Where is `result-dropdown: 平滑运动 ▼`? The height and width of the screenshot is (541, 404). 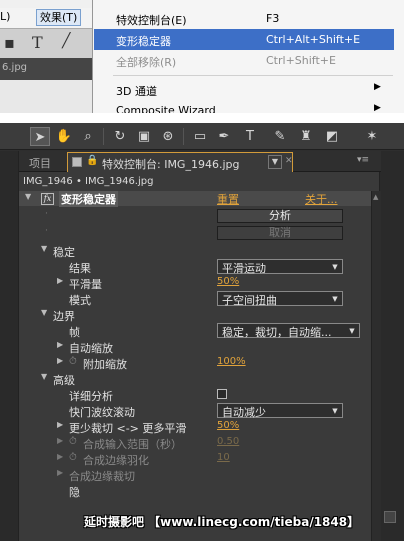
result-dropdown: 平滑运动 ▼ is located at coordinates (280, 267).